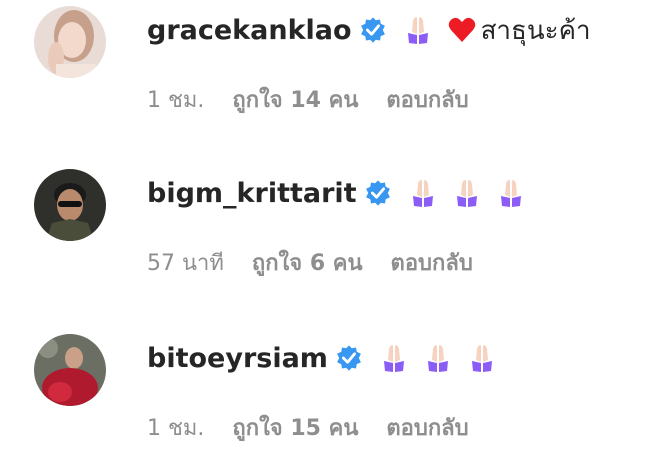  I want to click on comment-text: สาธุนะค้า, so click(535, 30).